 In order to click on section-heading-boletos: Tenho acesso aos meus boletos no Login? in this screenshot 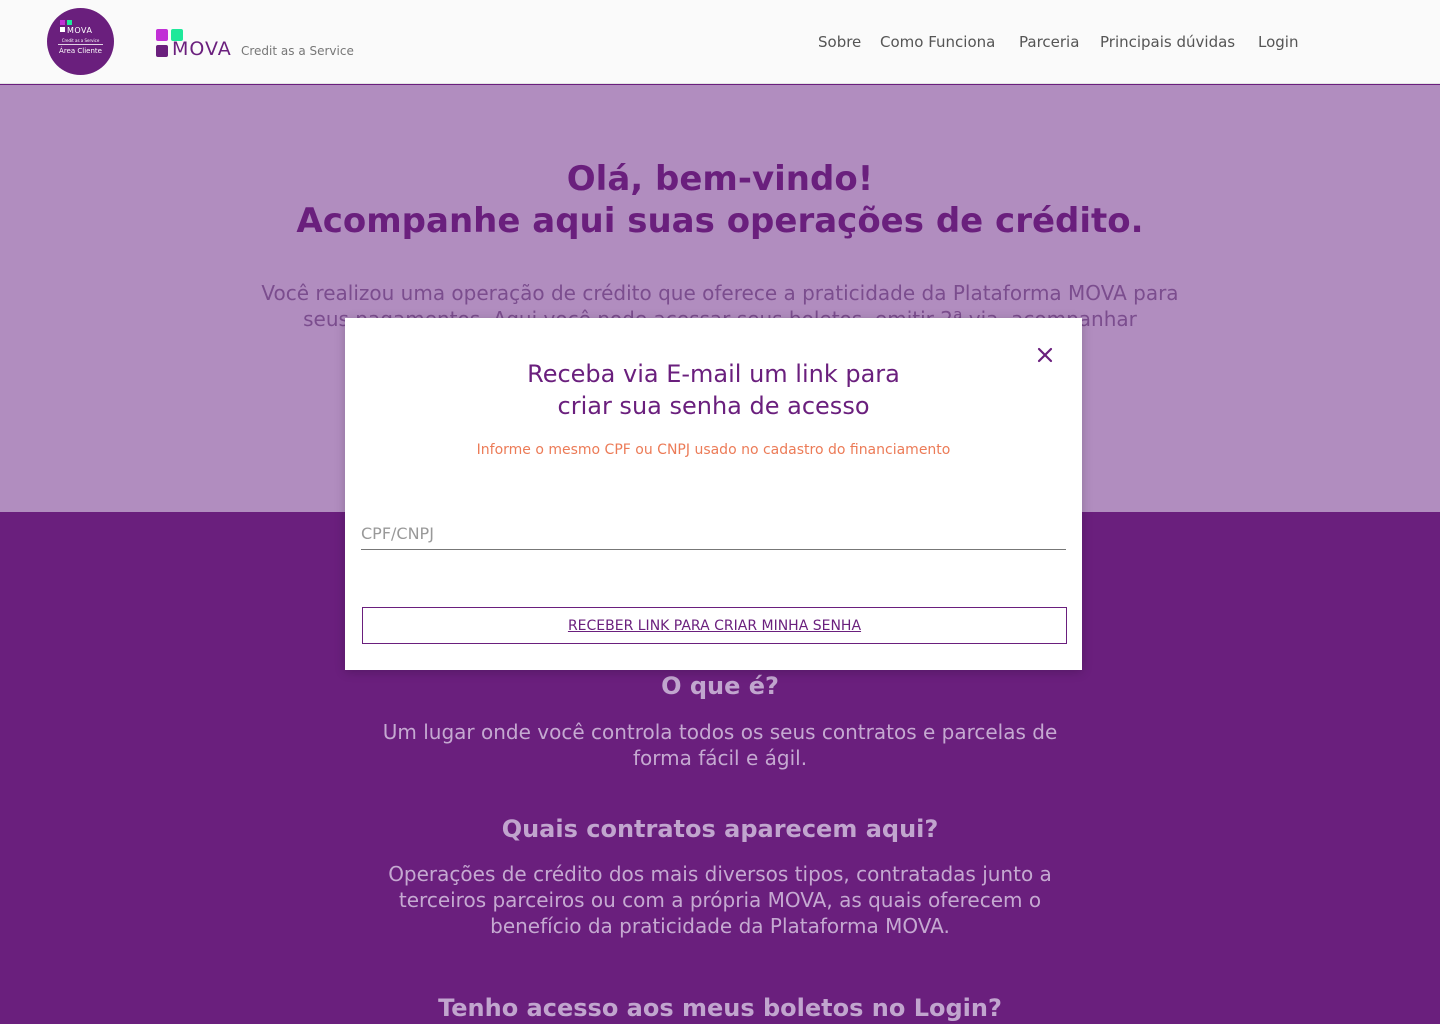, I will do `click(720, 1008)`.